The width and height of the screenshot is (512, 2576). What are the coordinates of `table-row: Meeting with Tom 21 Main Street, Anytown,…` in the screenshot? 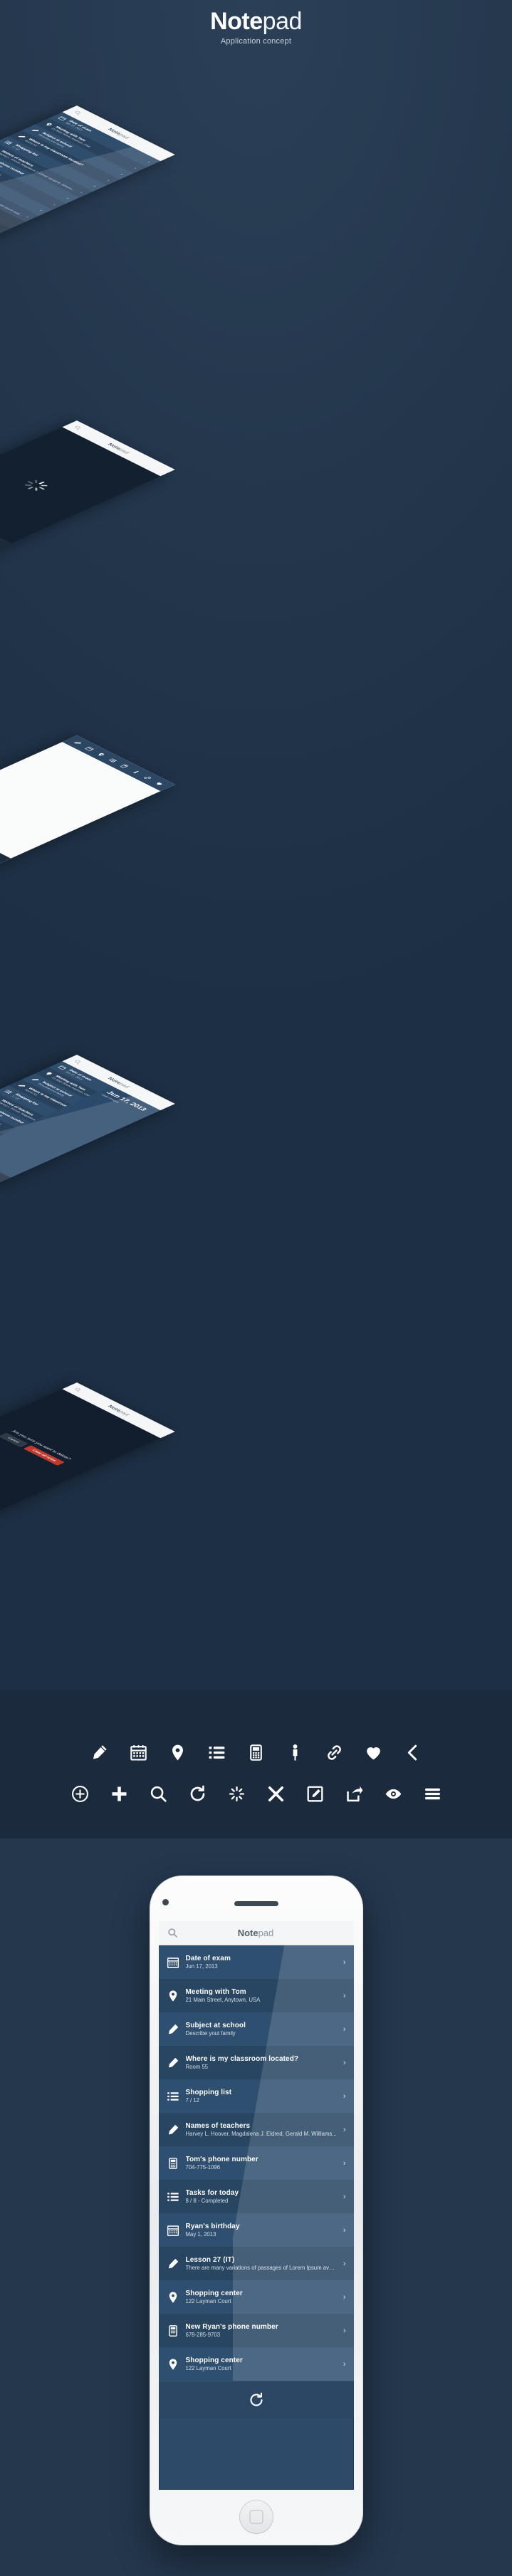 It's located at (256, 1996).